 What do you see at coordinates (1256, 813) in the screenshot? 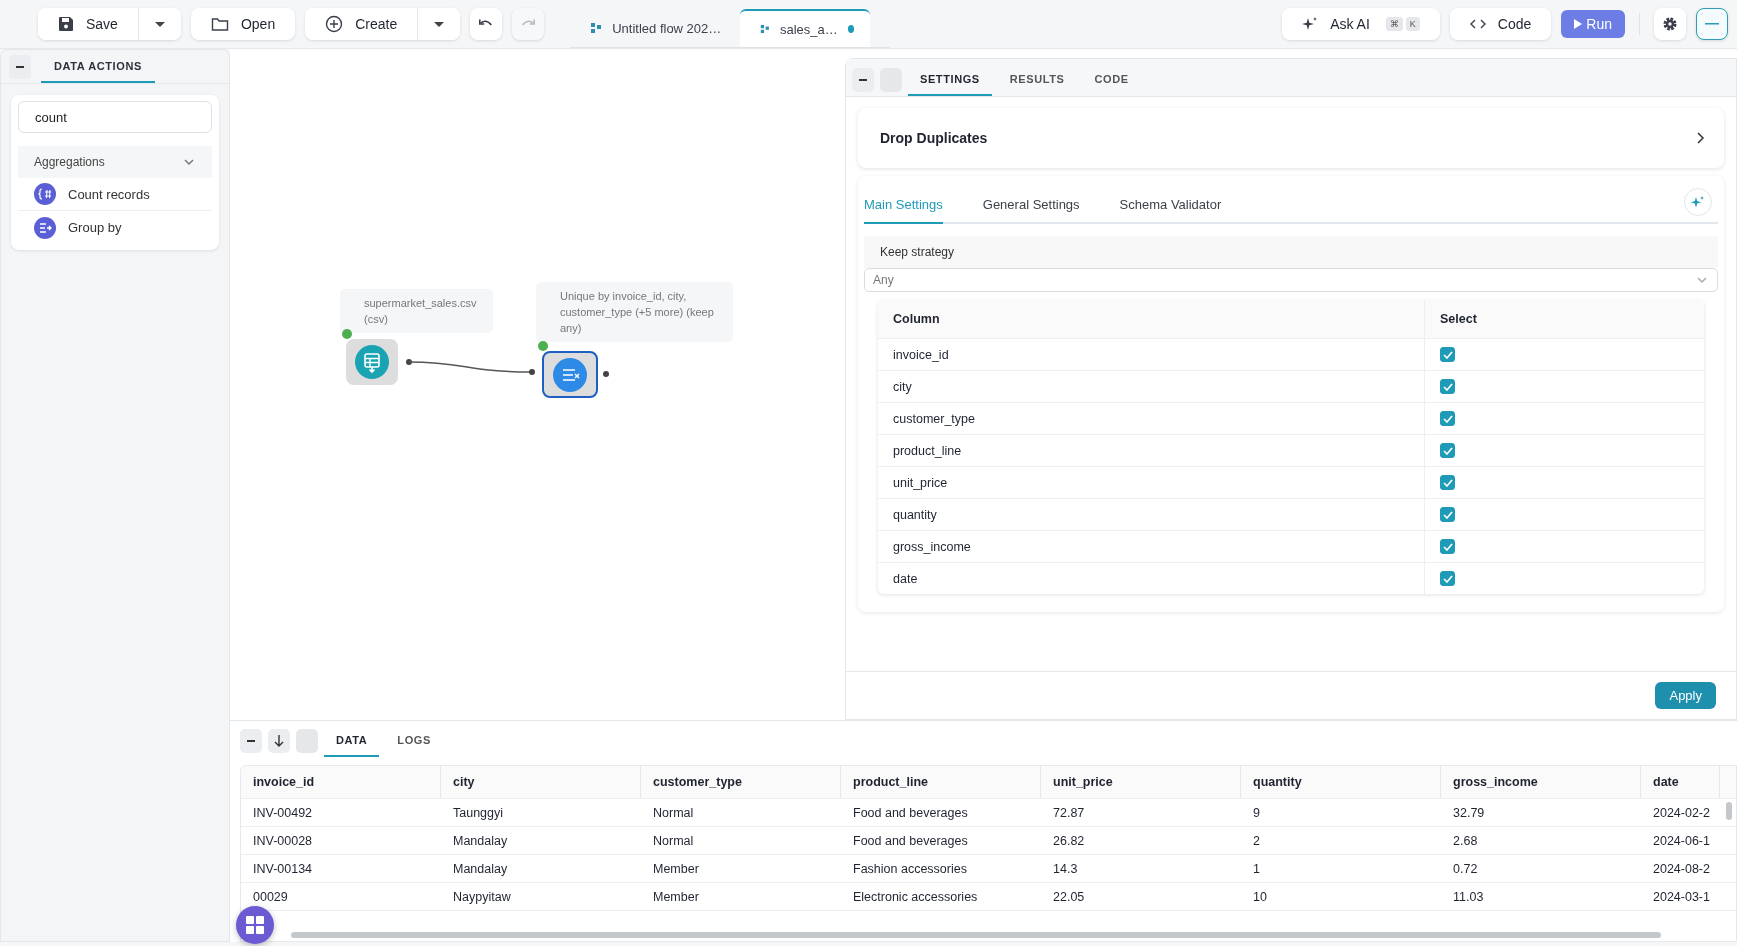
I see `table-cell-text: 9` at bounding box center [1256, 813].